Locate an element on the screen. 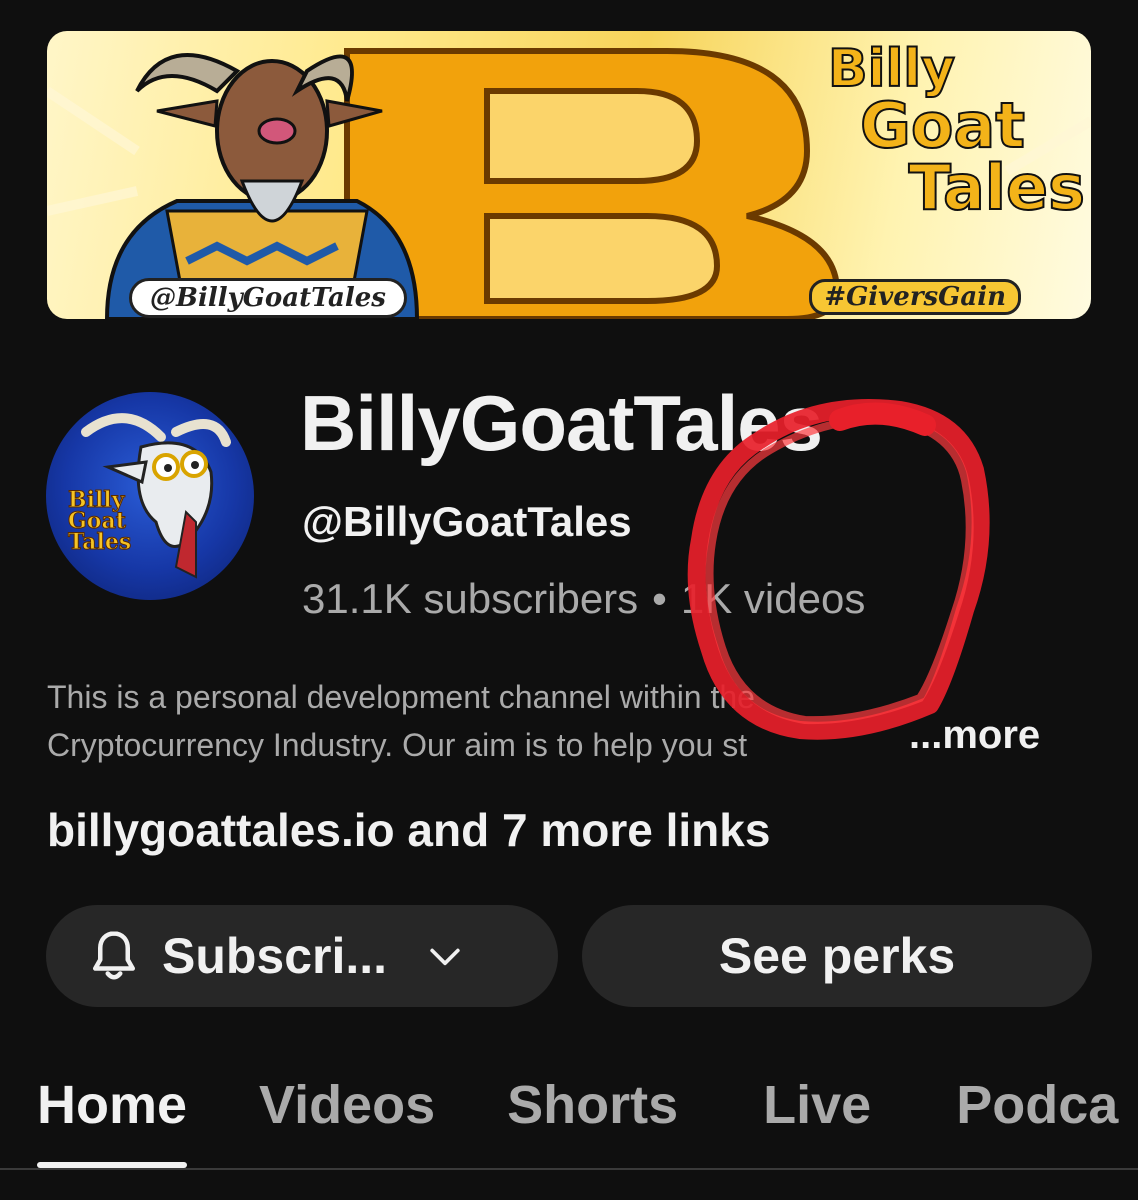 The image size is (1138, 1200). description-more-link: ...more is located at coordinates (973, 735).